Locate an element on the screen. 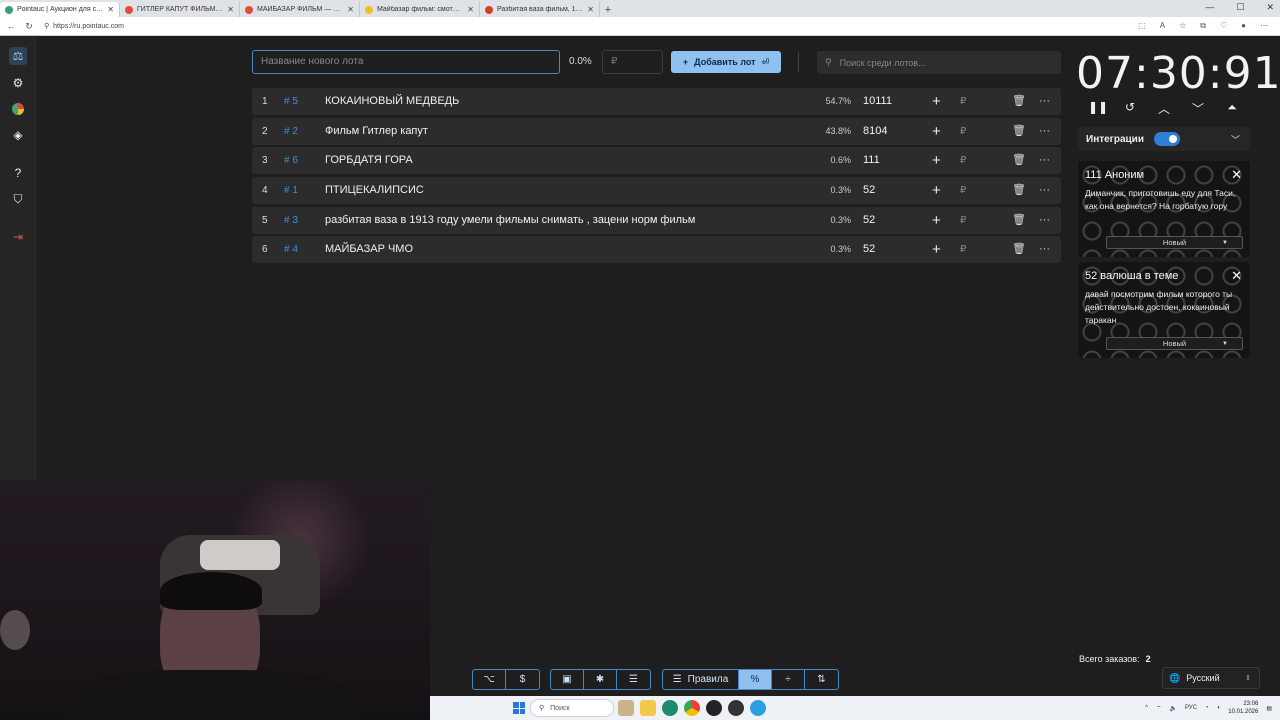 This screenshot has width=1280, height=720. input-language: РУС is located at coordinates (1191, 708).